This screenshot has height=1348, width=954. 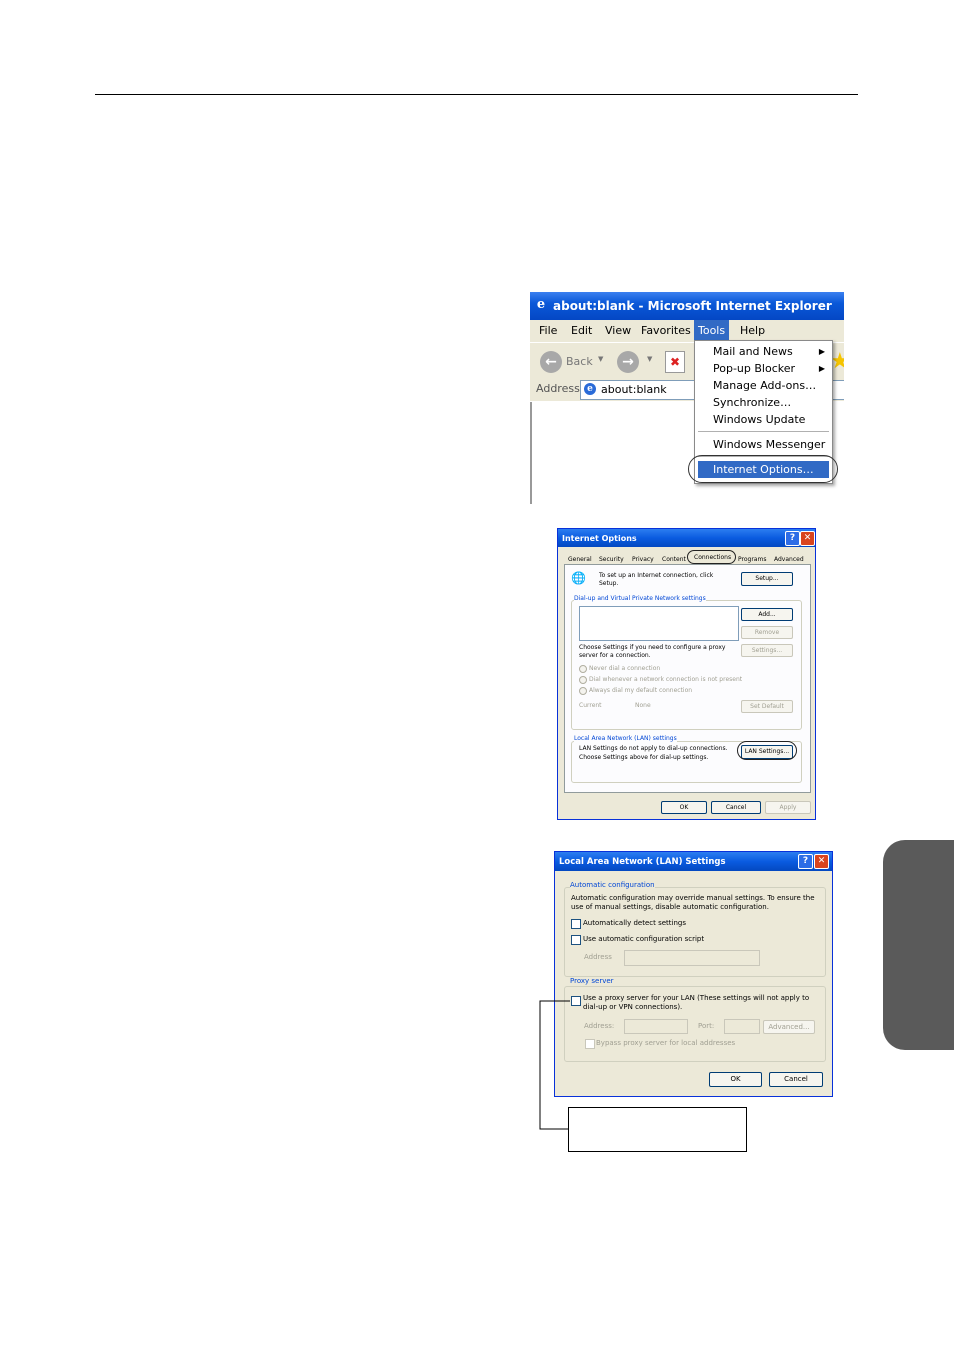 I want to click on radio-never-dial, so click(x=583, y=669).